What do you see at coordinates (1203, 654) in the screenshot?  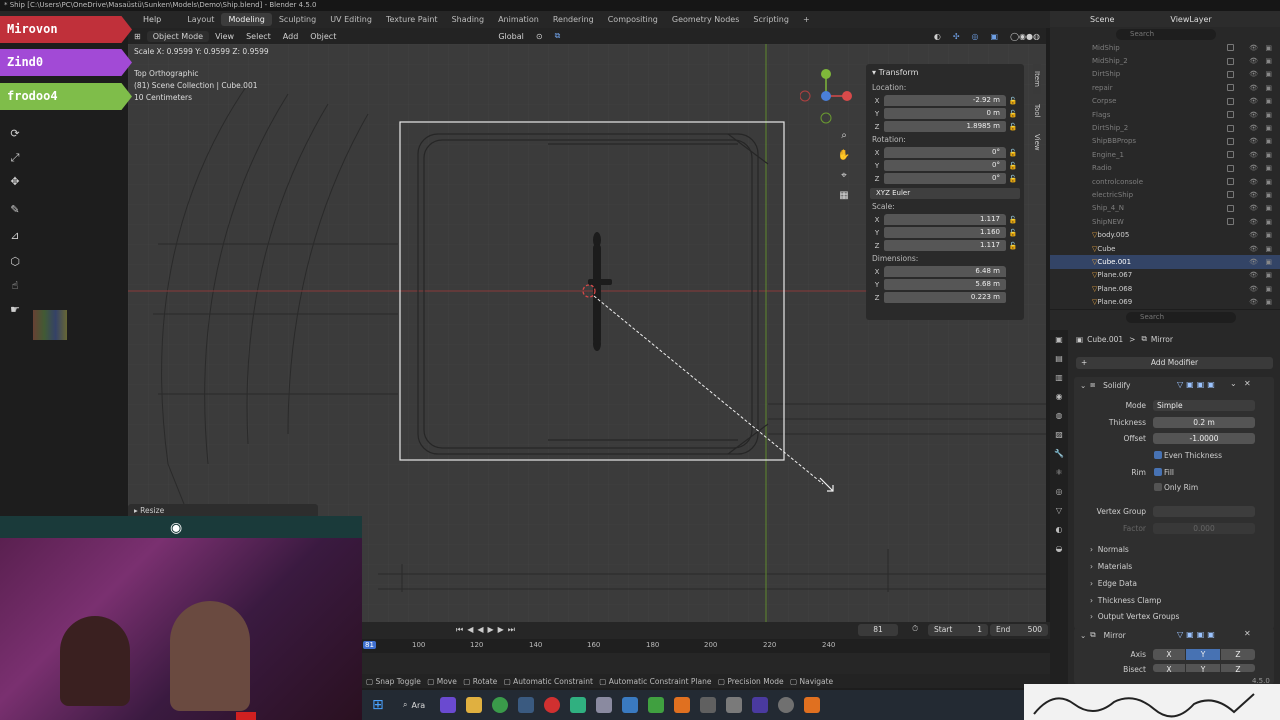 I see `axis-y-toggle: Y` at bounding box center [1203, 654].